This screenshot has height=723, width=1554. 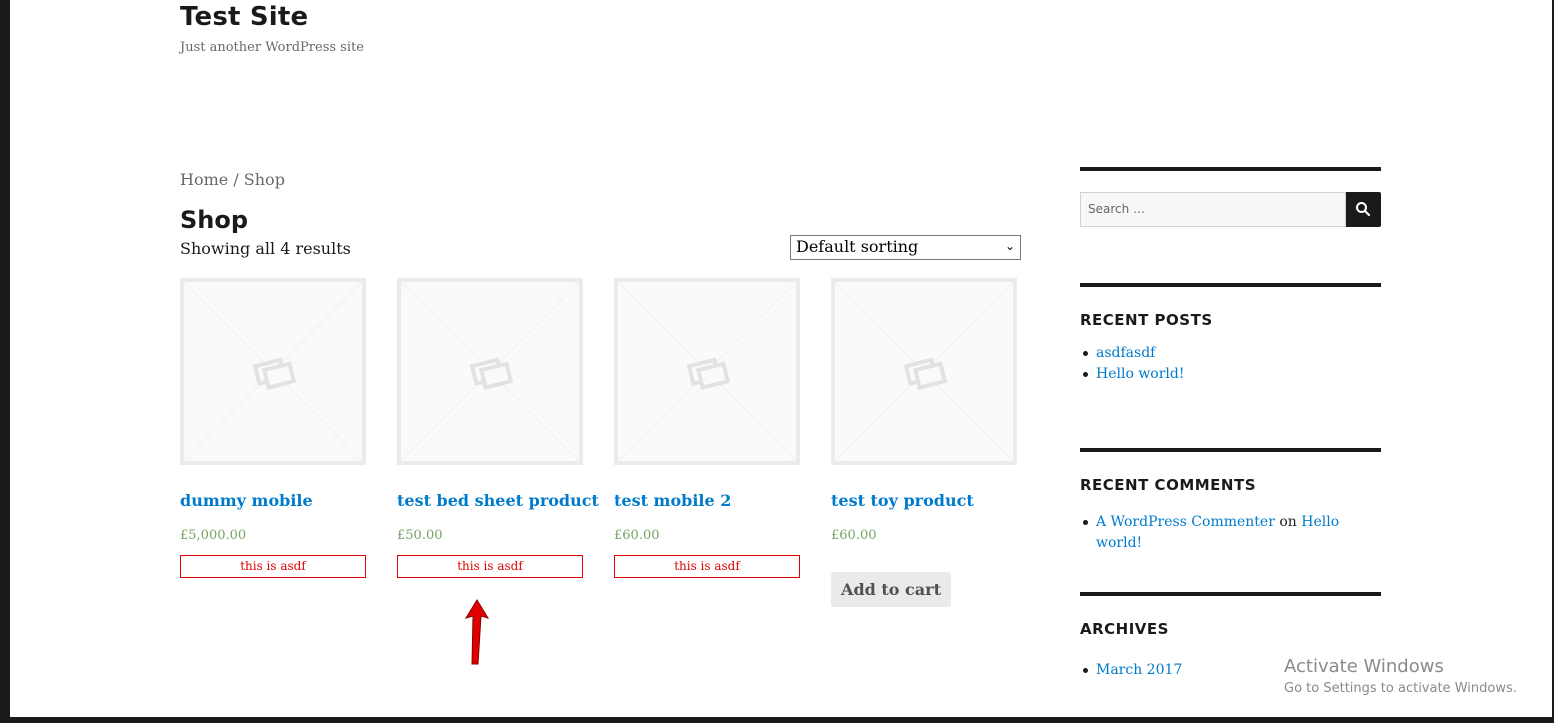 I want to click on product-price: £50.00, so click(x=420, y=535).